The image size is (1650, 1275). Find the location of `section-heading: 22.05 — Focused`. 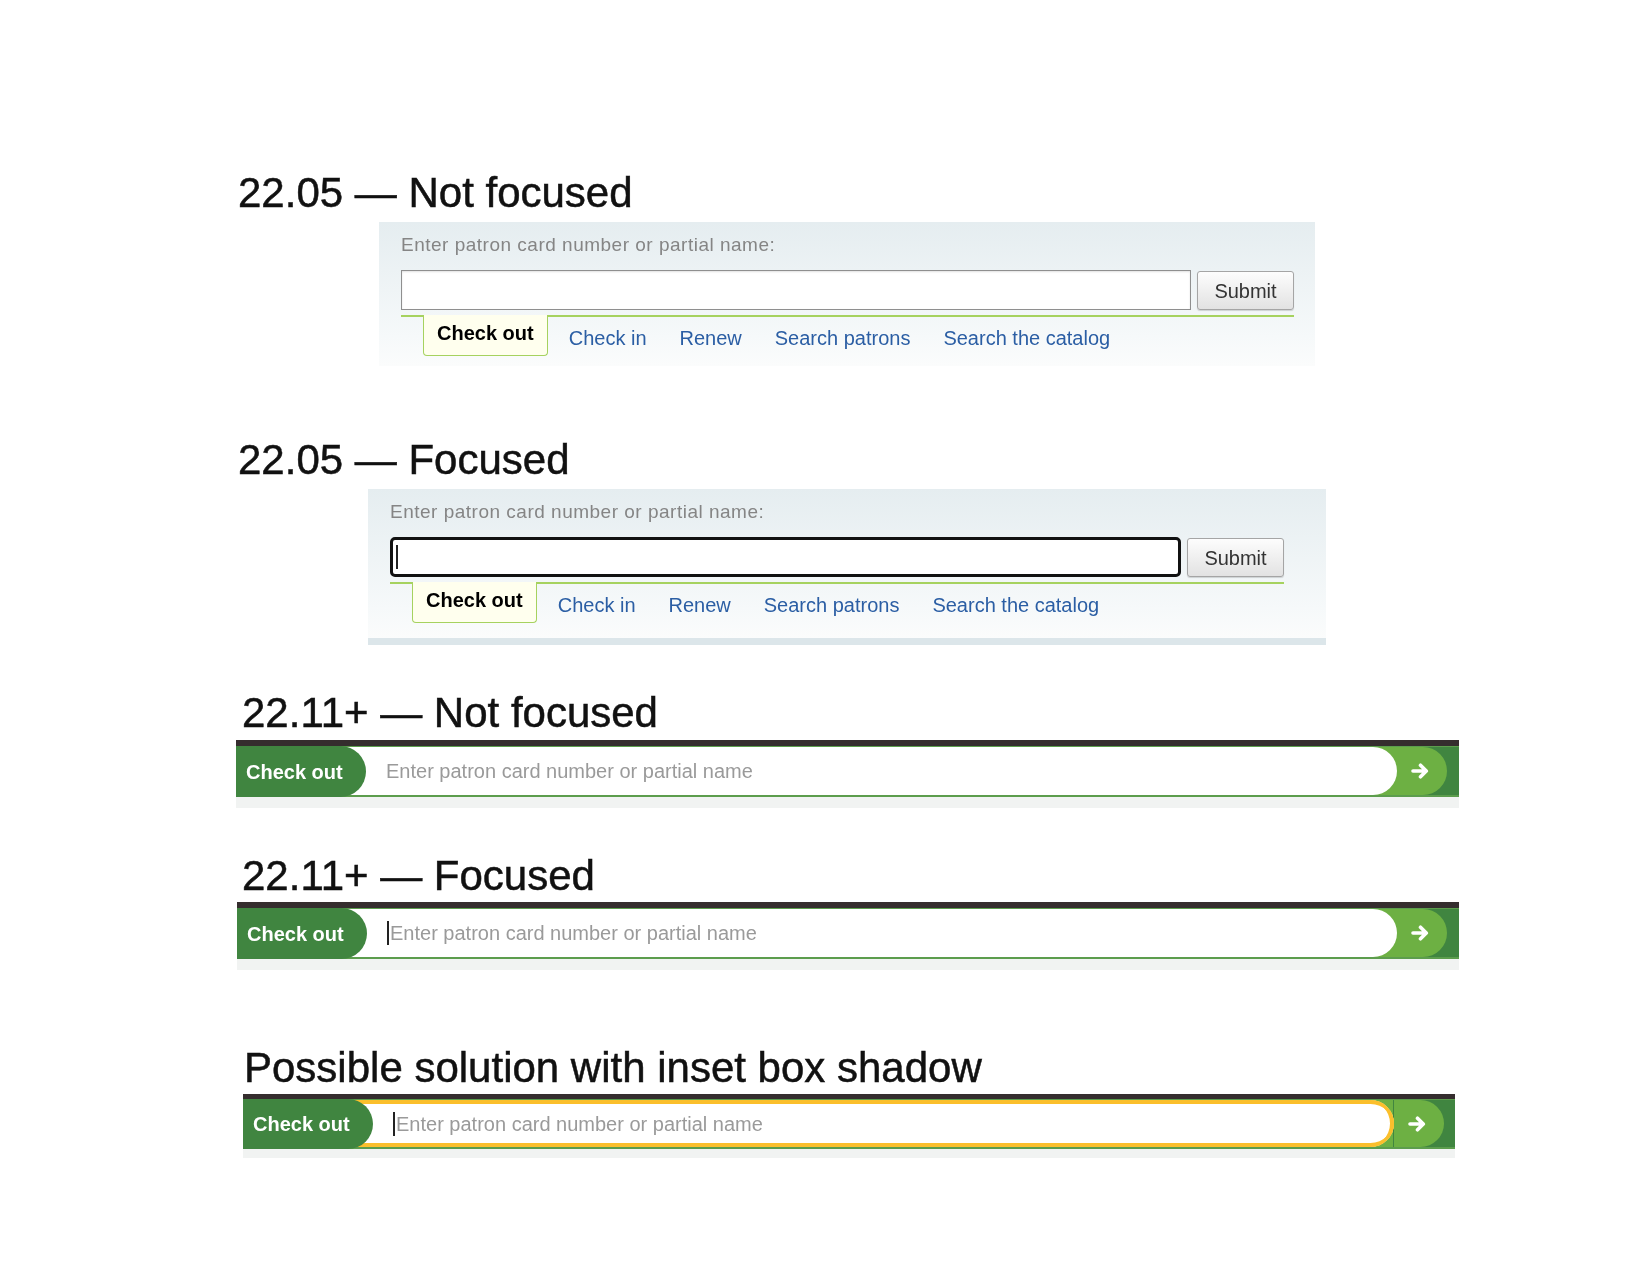

section-heading: 22.05 — Focused is located at coordinates (404, 460).